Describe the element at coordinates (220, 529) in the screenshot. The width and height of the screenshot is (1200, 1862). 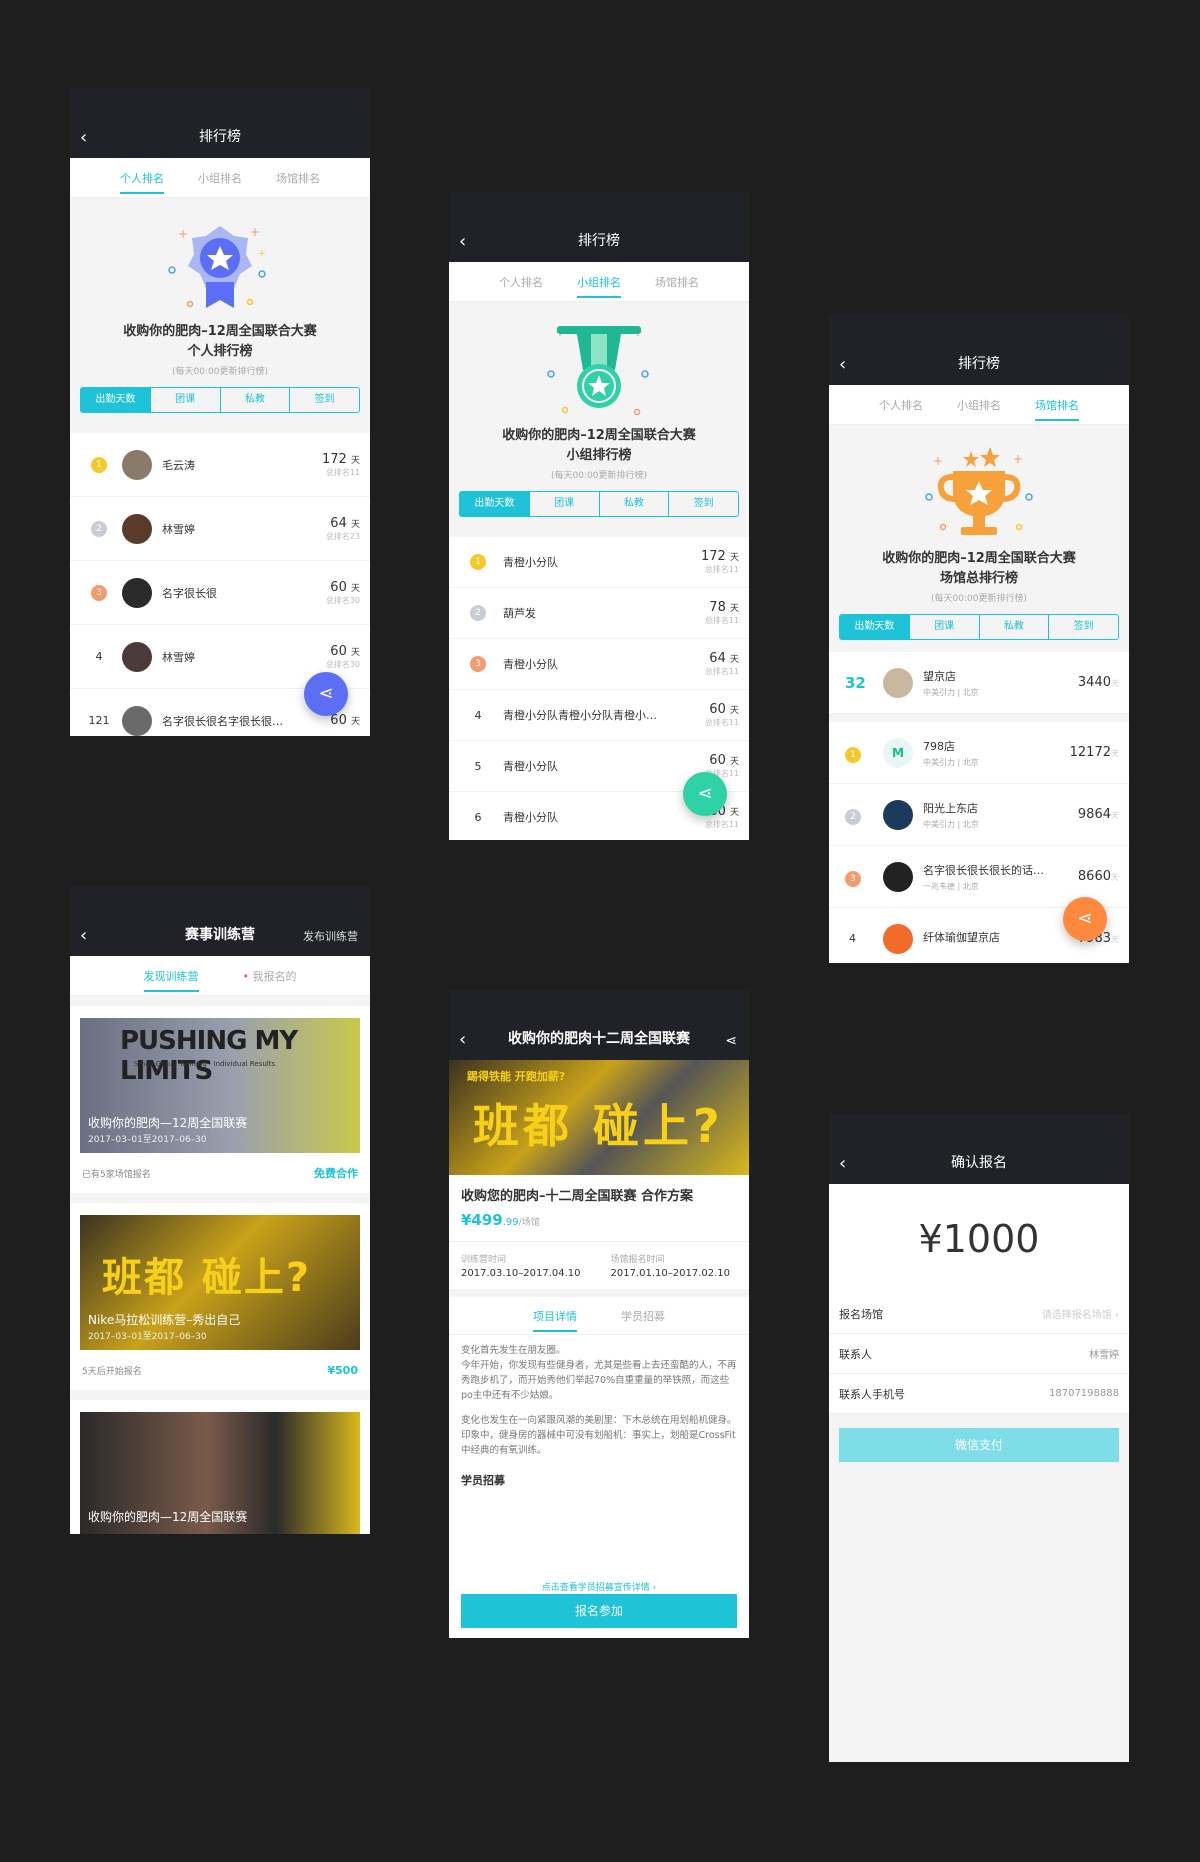
I see `rank-row: 2 林雪婷 64 天总排名23` at that location.